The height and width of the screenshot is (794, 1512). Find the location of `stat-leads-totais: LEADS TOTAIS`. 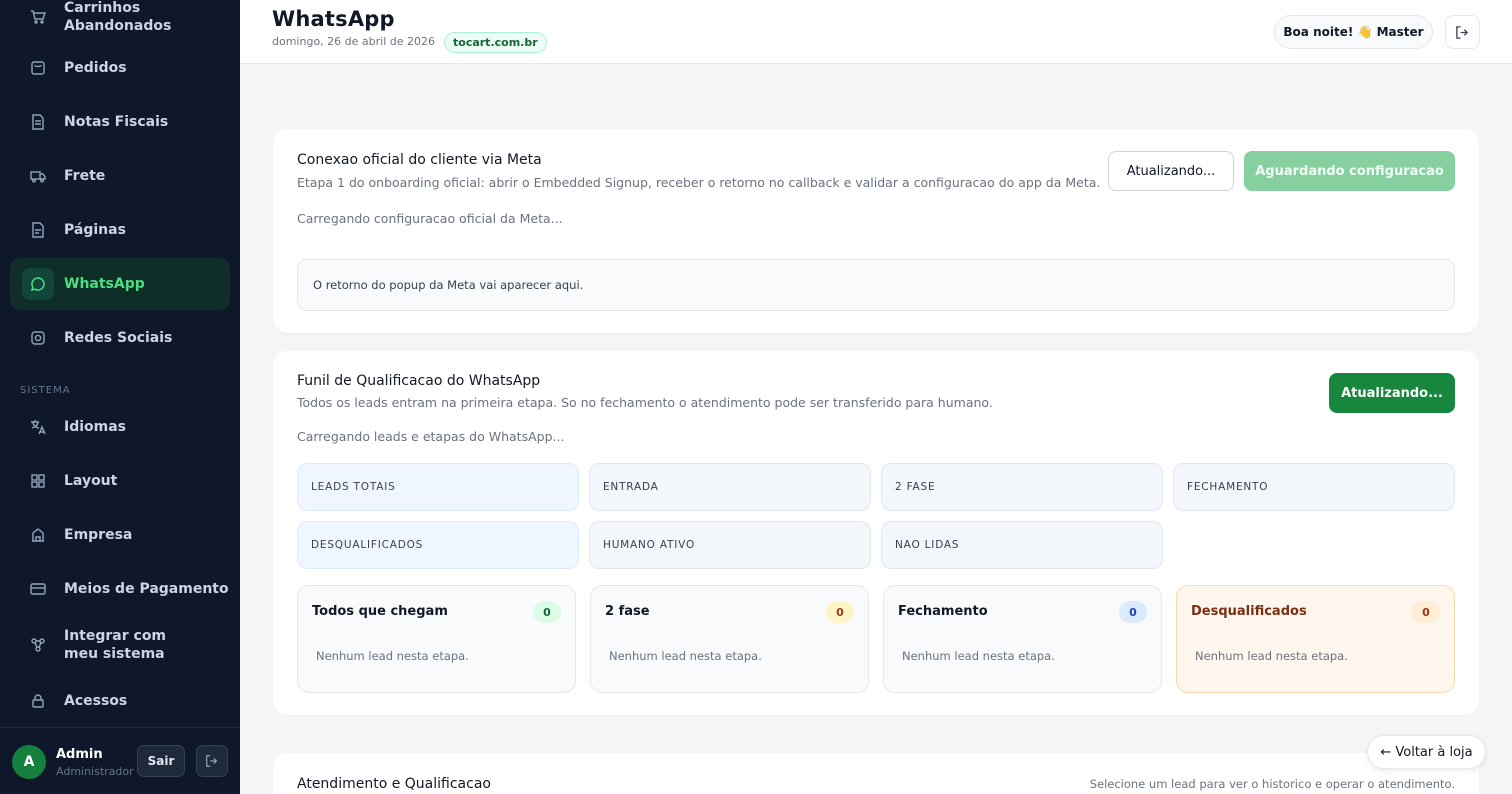

stat-leads-totais: LEADS TOTAIS is located at coordinates (438, 487).